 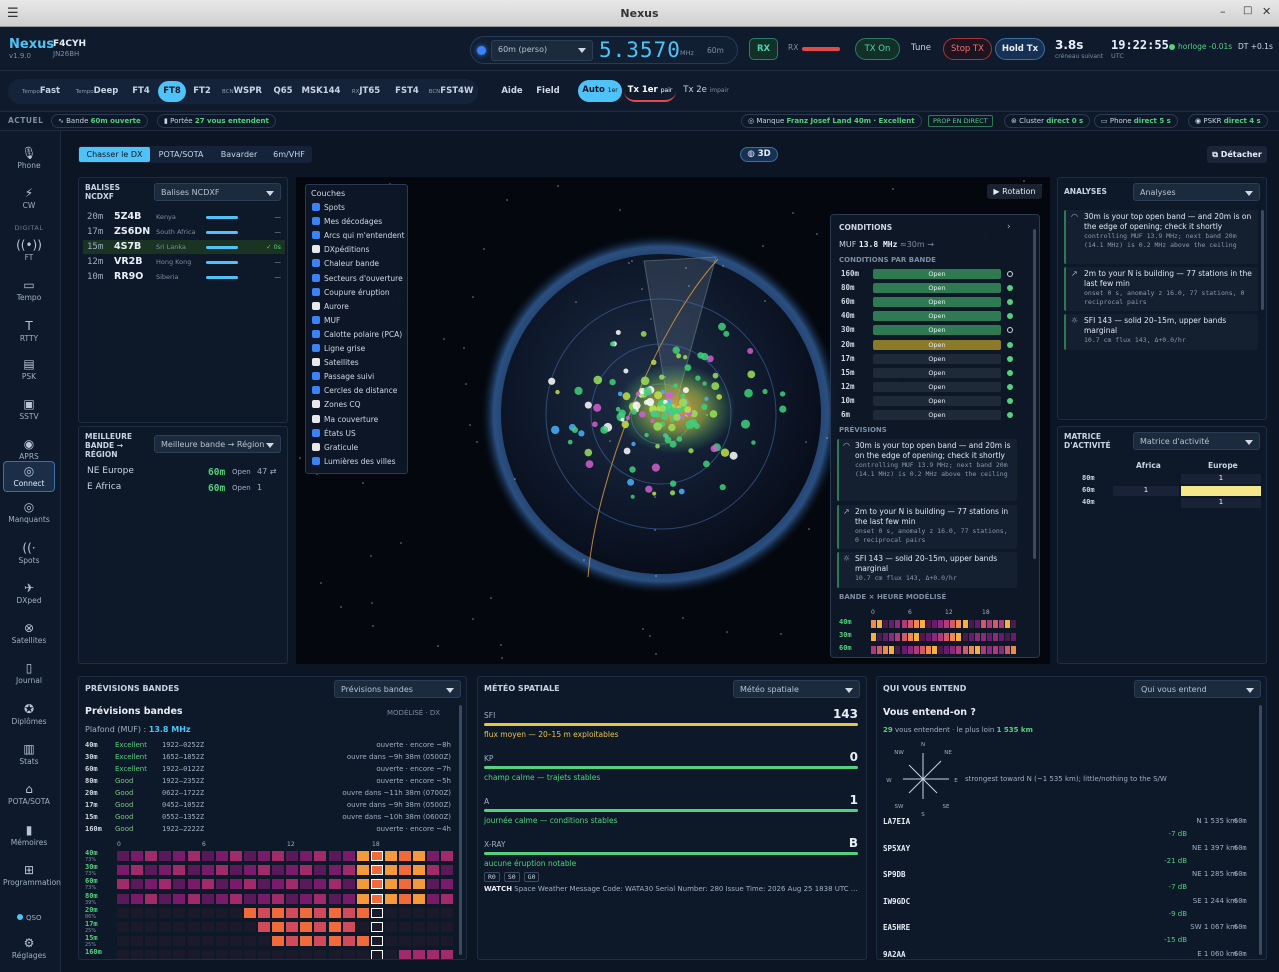 What do you see at coordinates (1020, 49) in the screenshot?
I see `hold-tx-button: Hold Tx` at bounding box center [1020, 49].